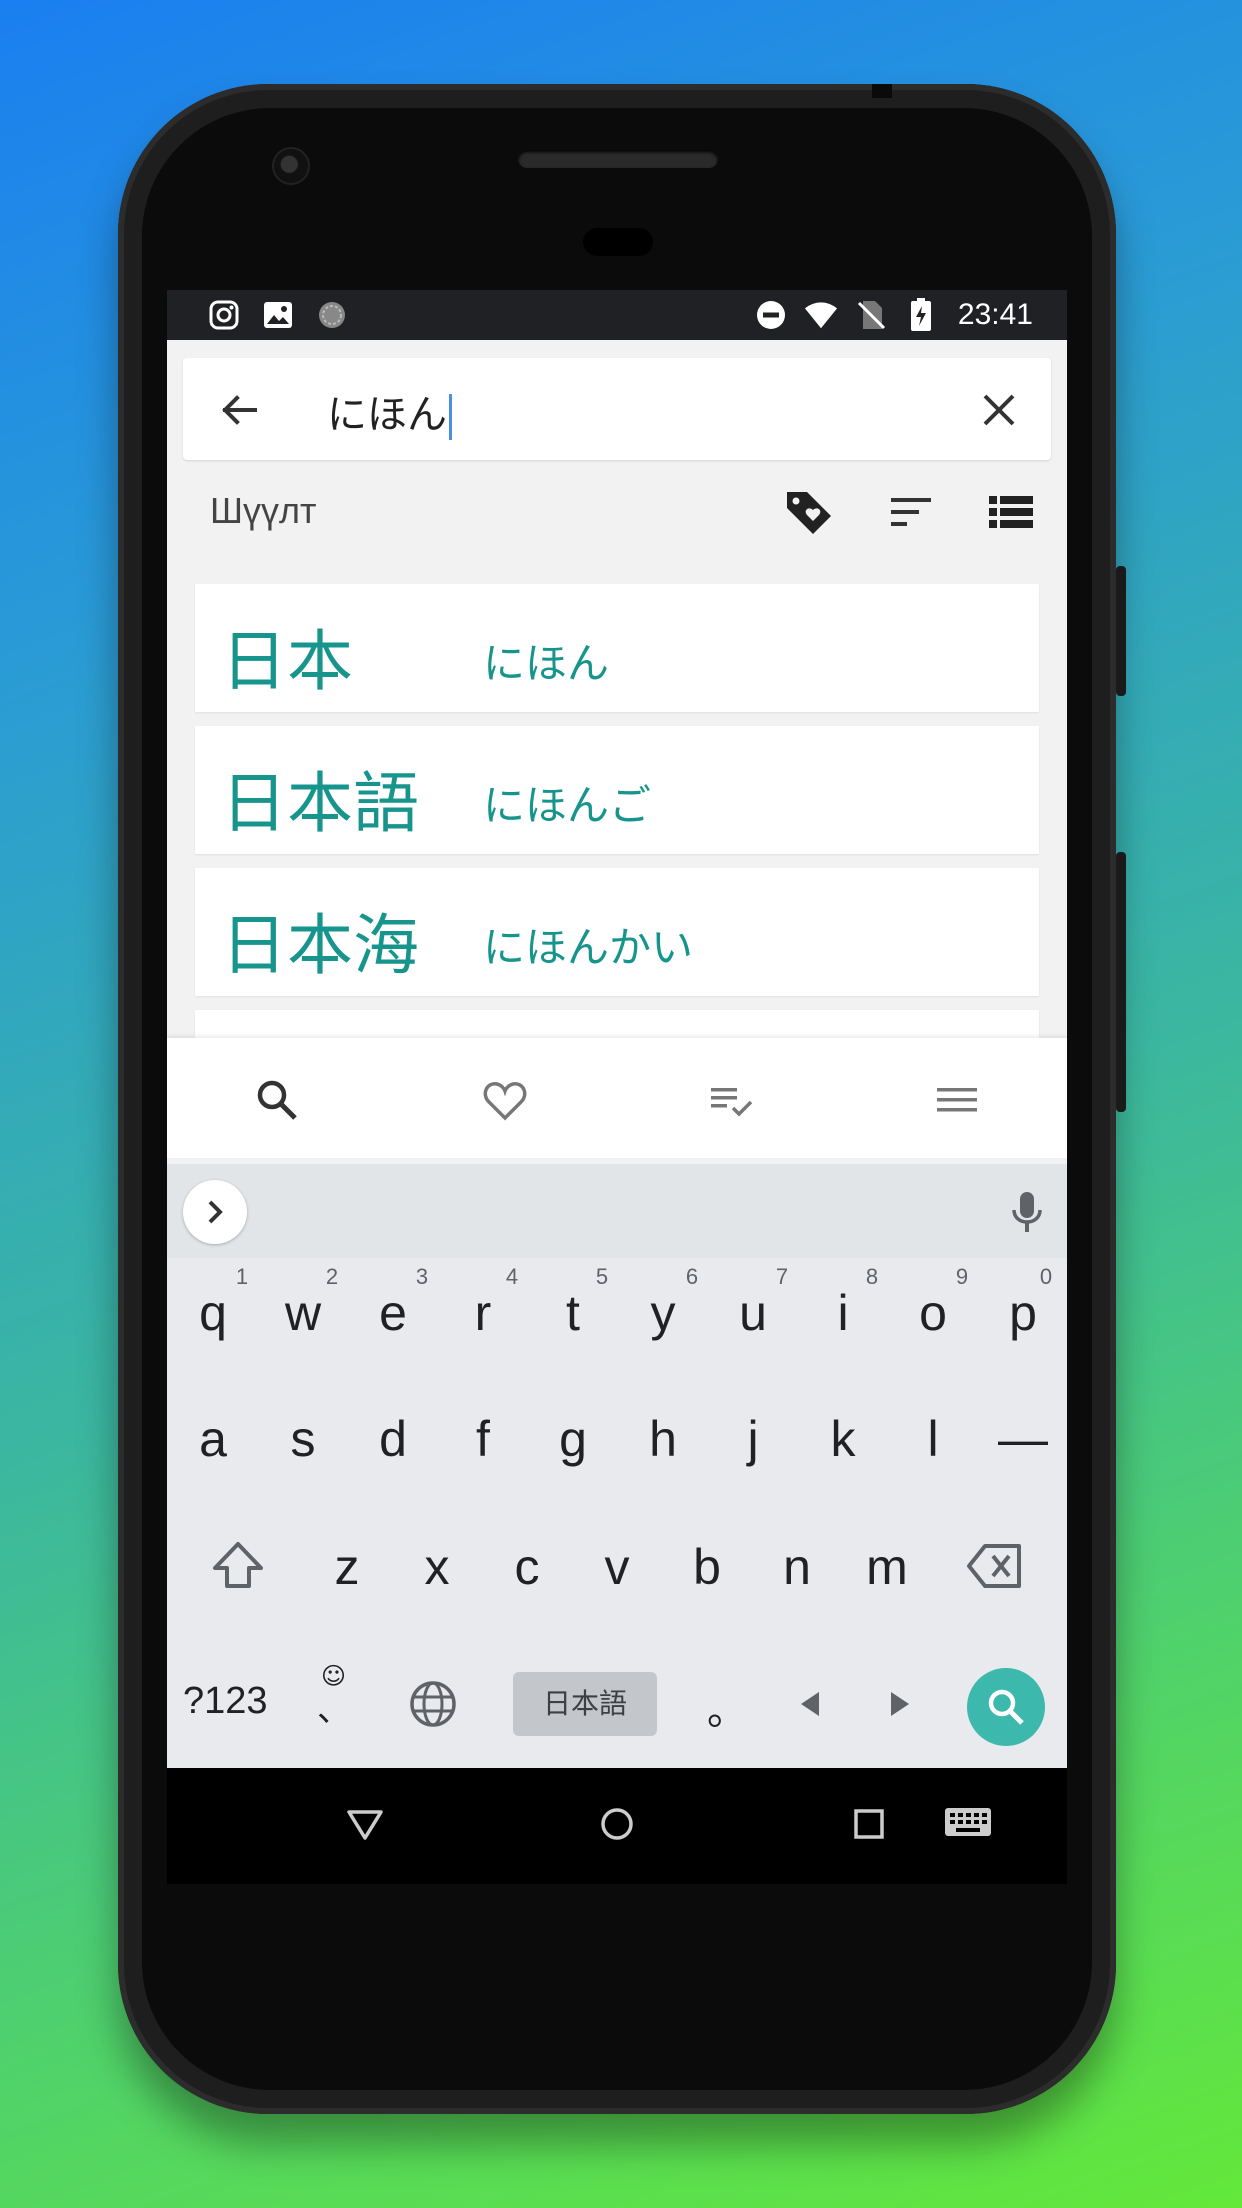  I want to click on result-kanji: 日本, so click(287, 661).